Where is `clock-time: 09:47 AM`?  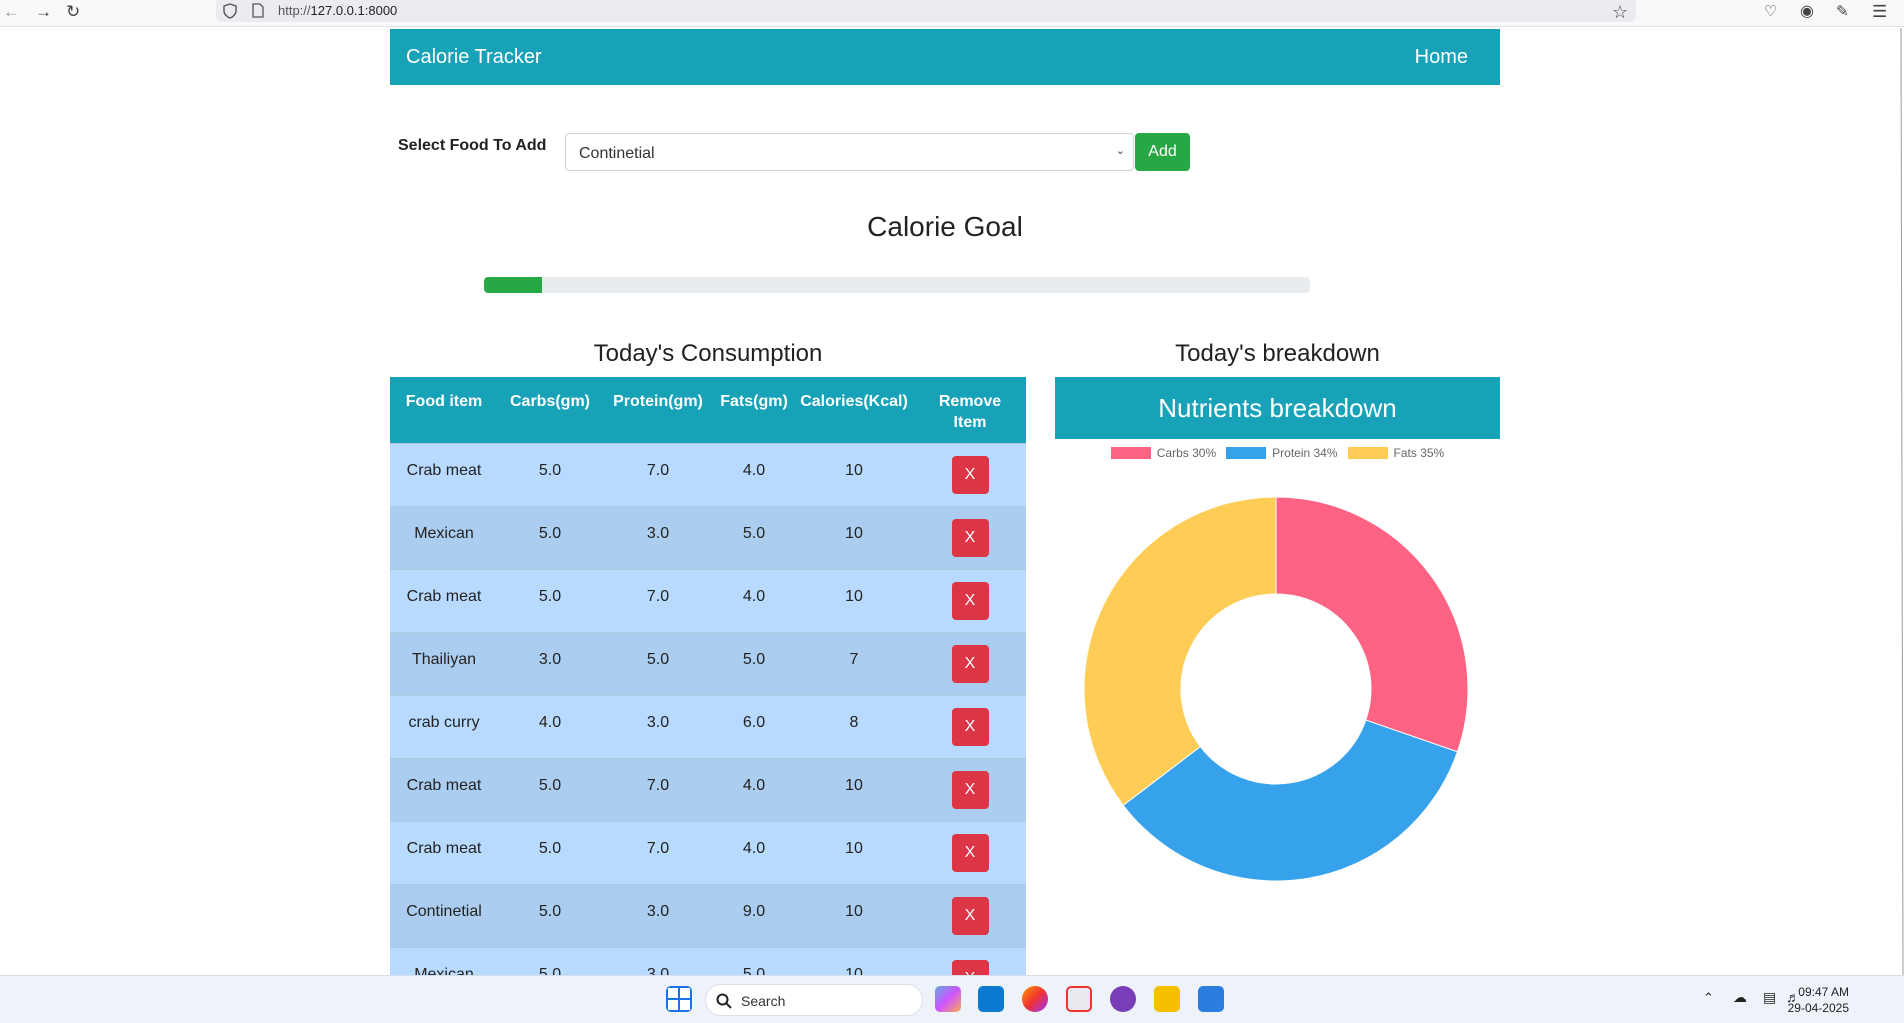 clock-time: 09:47 AM is located at coordinates (1823, 992).